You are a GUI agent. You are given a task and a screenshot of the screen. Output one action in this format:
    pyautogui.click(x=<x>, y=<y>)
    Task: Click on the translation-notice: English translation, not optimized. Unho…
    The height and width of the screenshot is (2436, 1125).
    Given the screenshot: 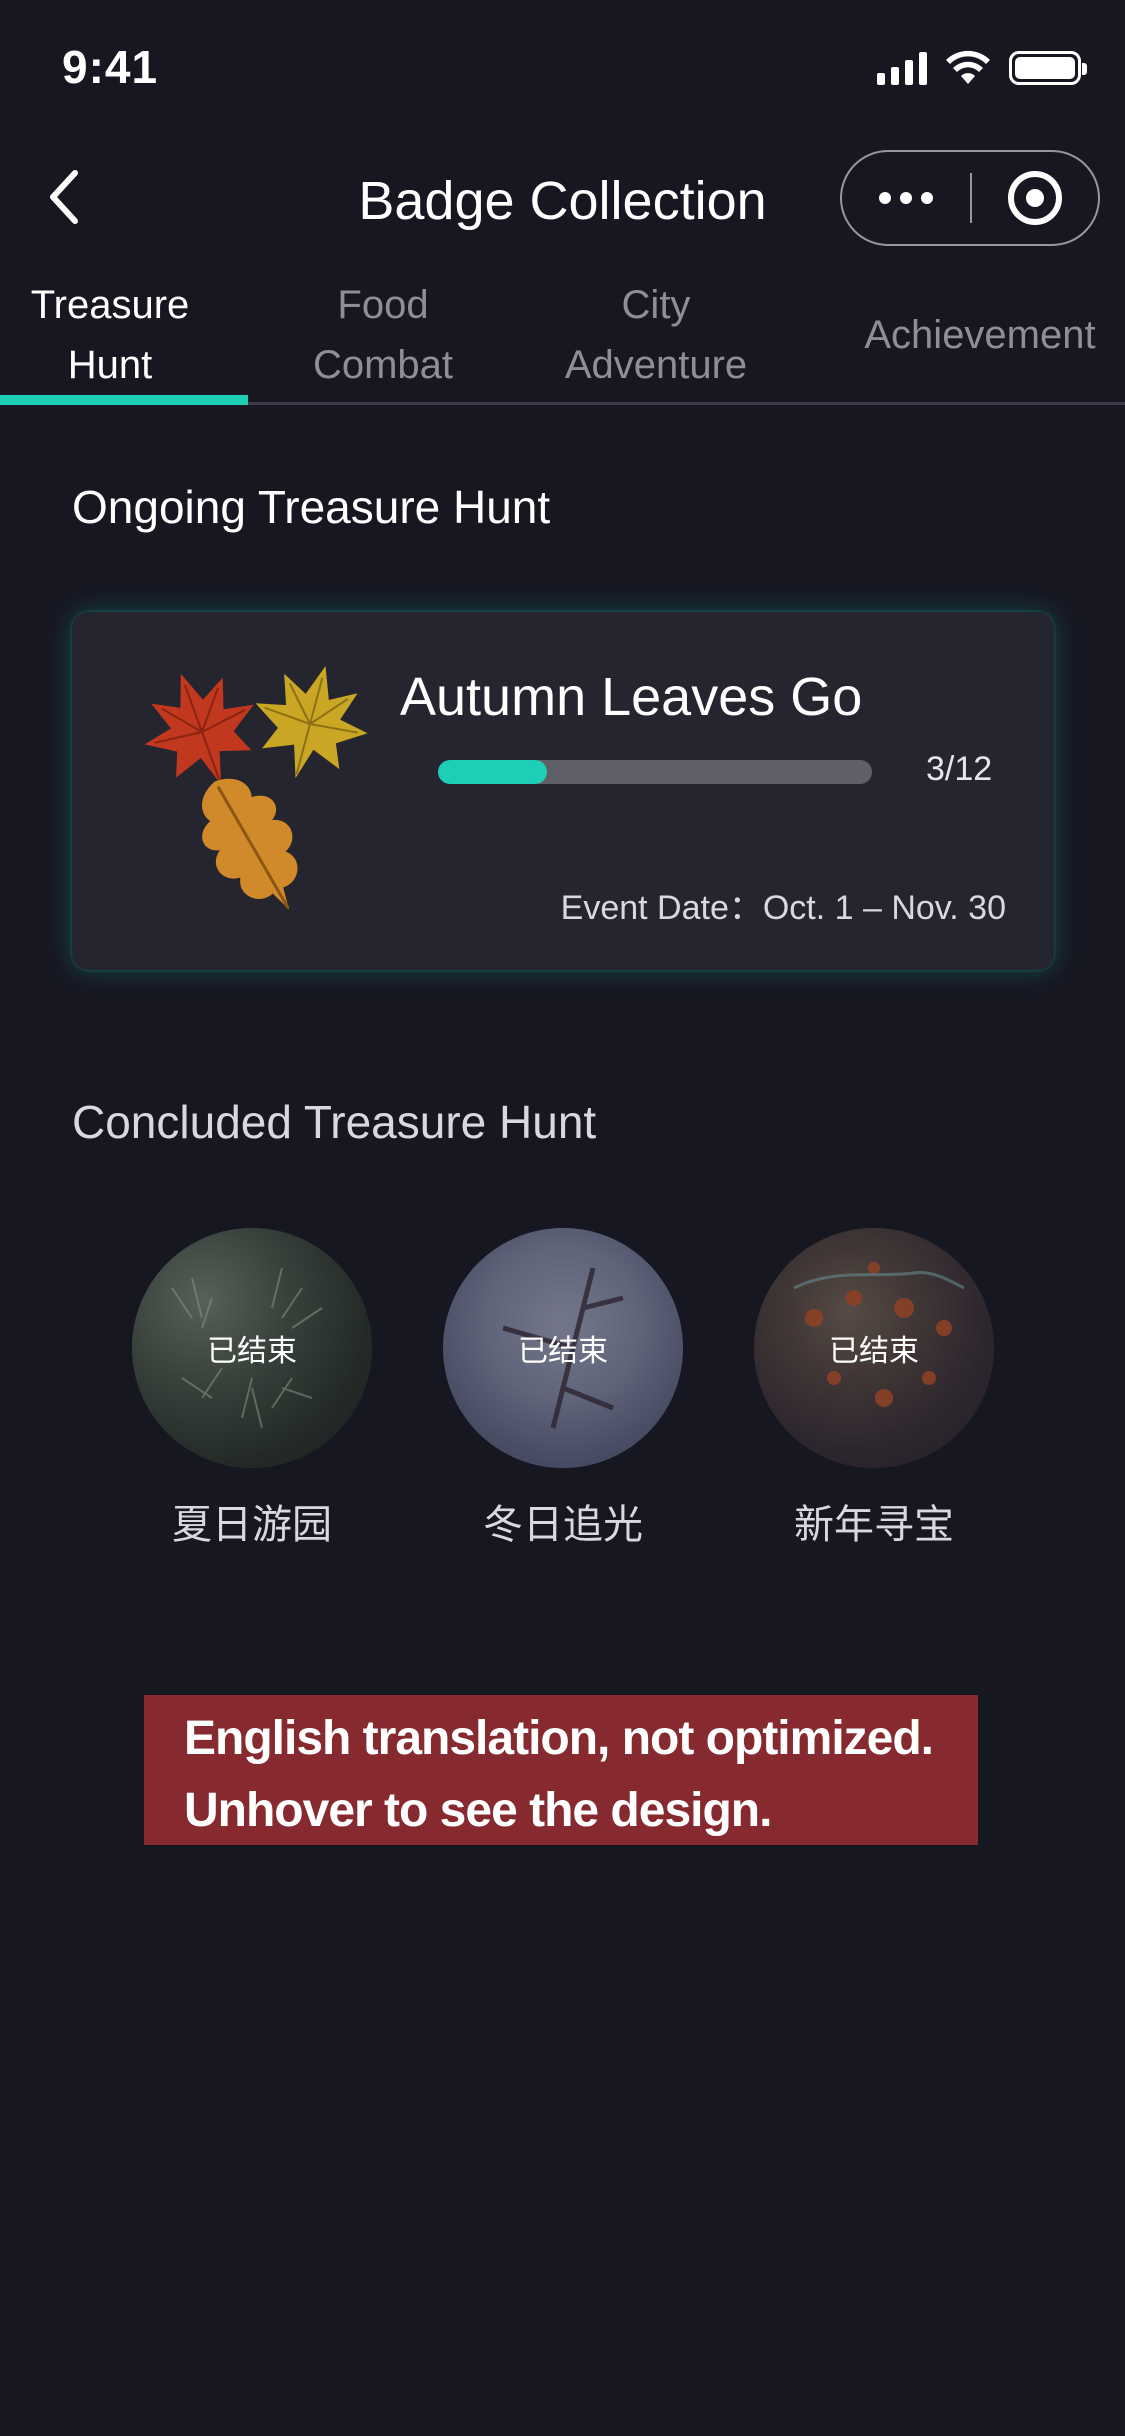 What is the action you would take?
    pyautogui.click(x=561, y=1770)
    